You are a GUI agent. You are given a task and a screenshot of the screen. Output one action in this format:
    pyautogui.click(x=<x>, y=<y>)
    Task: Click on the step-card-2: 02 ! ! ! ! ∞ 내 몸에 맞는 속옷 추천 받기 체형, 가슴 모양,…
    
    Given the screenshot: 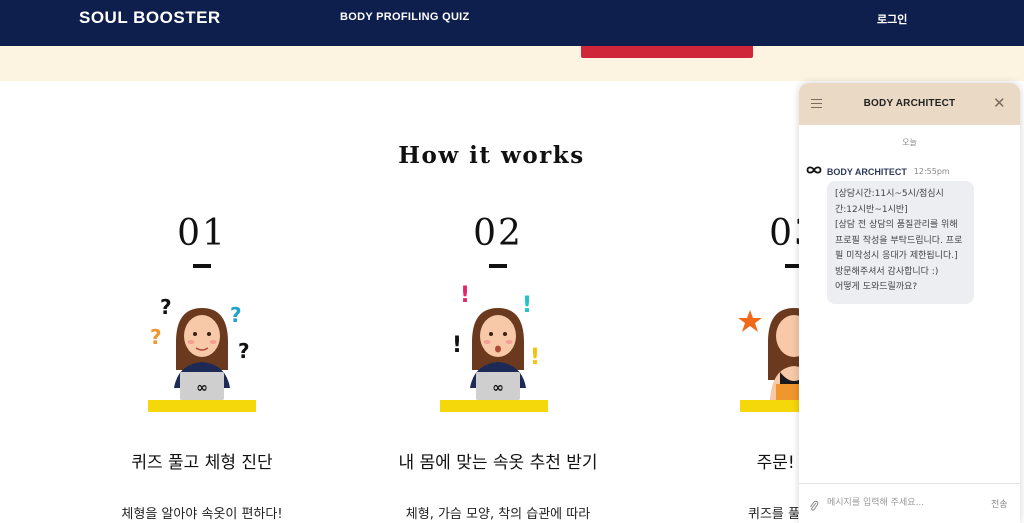 What is the action you would take?
    pyautogui.click(x=498, y=367)
    